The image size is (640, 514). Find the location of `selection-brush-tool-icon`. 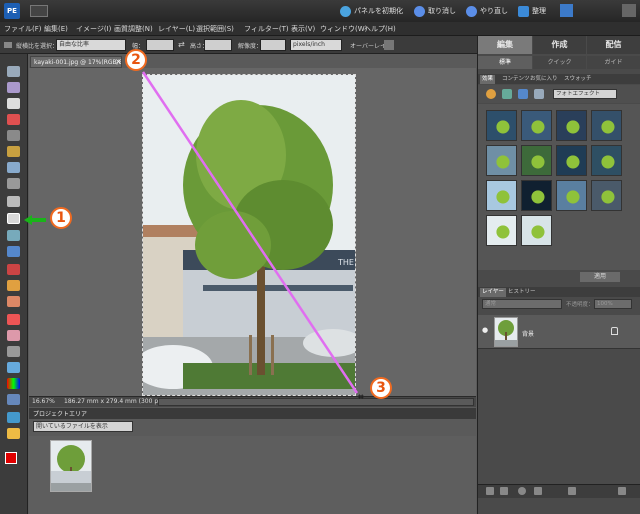

selection-brush-tool-icon is located at coordinates (13, 183).